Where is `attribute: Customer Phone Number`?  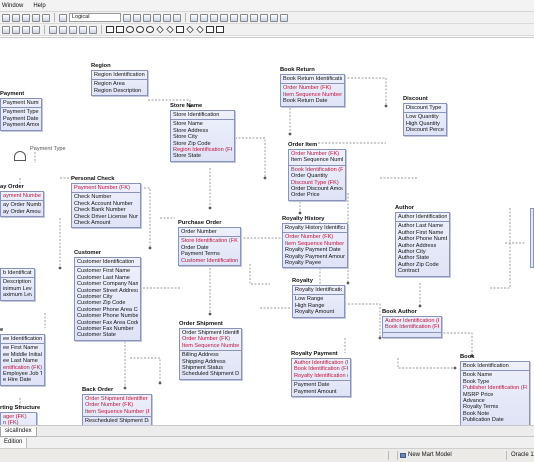
attribute: Customer Phone Number is located at coordinates (107, 316).